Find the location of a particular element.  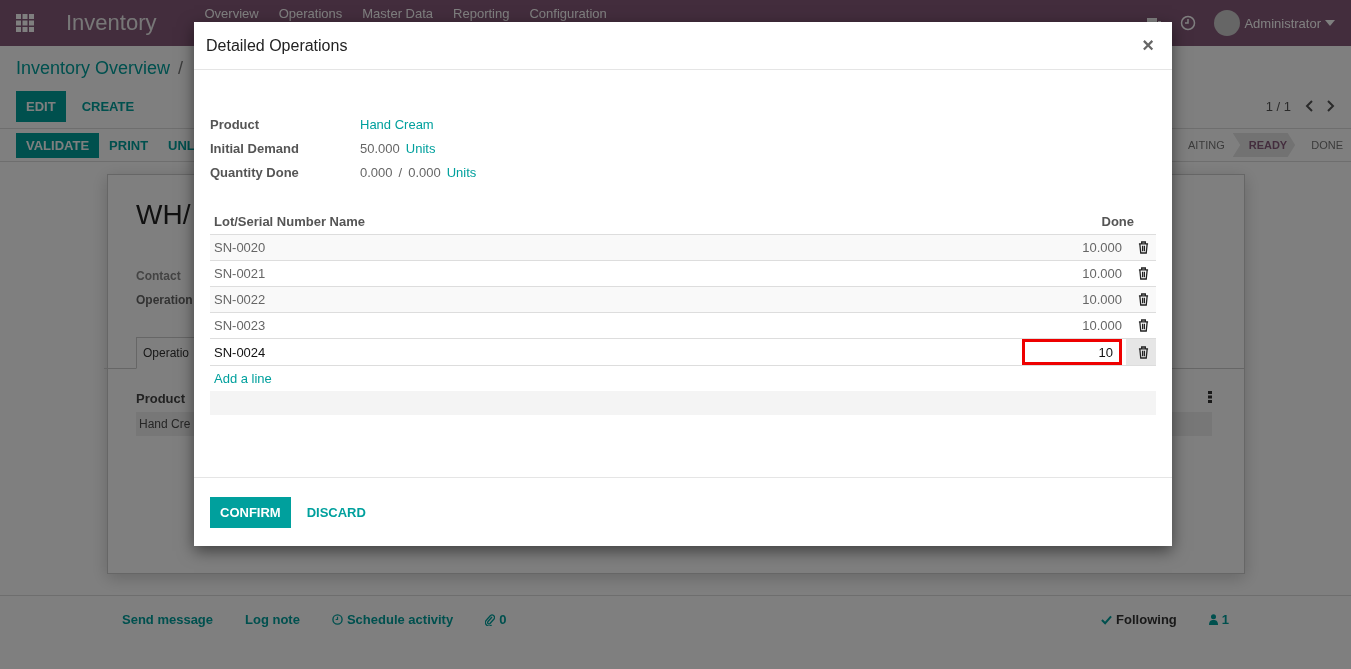

breadcrumb-link: Inventory Overview is located at coordinates (93, 71).